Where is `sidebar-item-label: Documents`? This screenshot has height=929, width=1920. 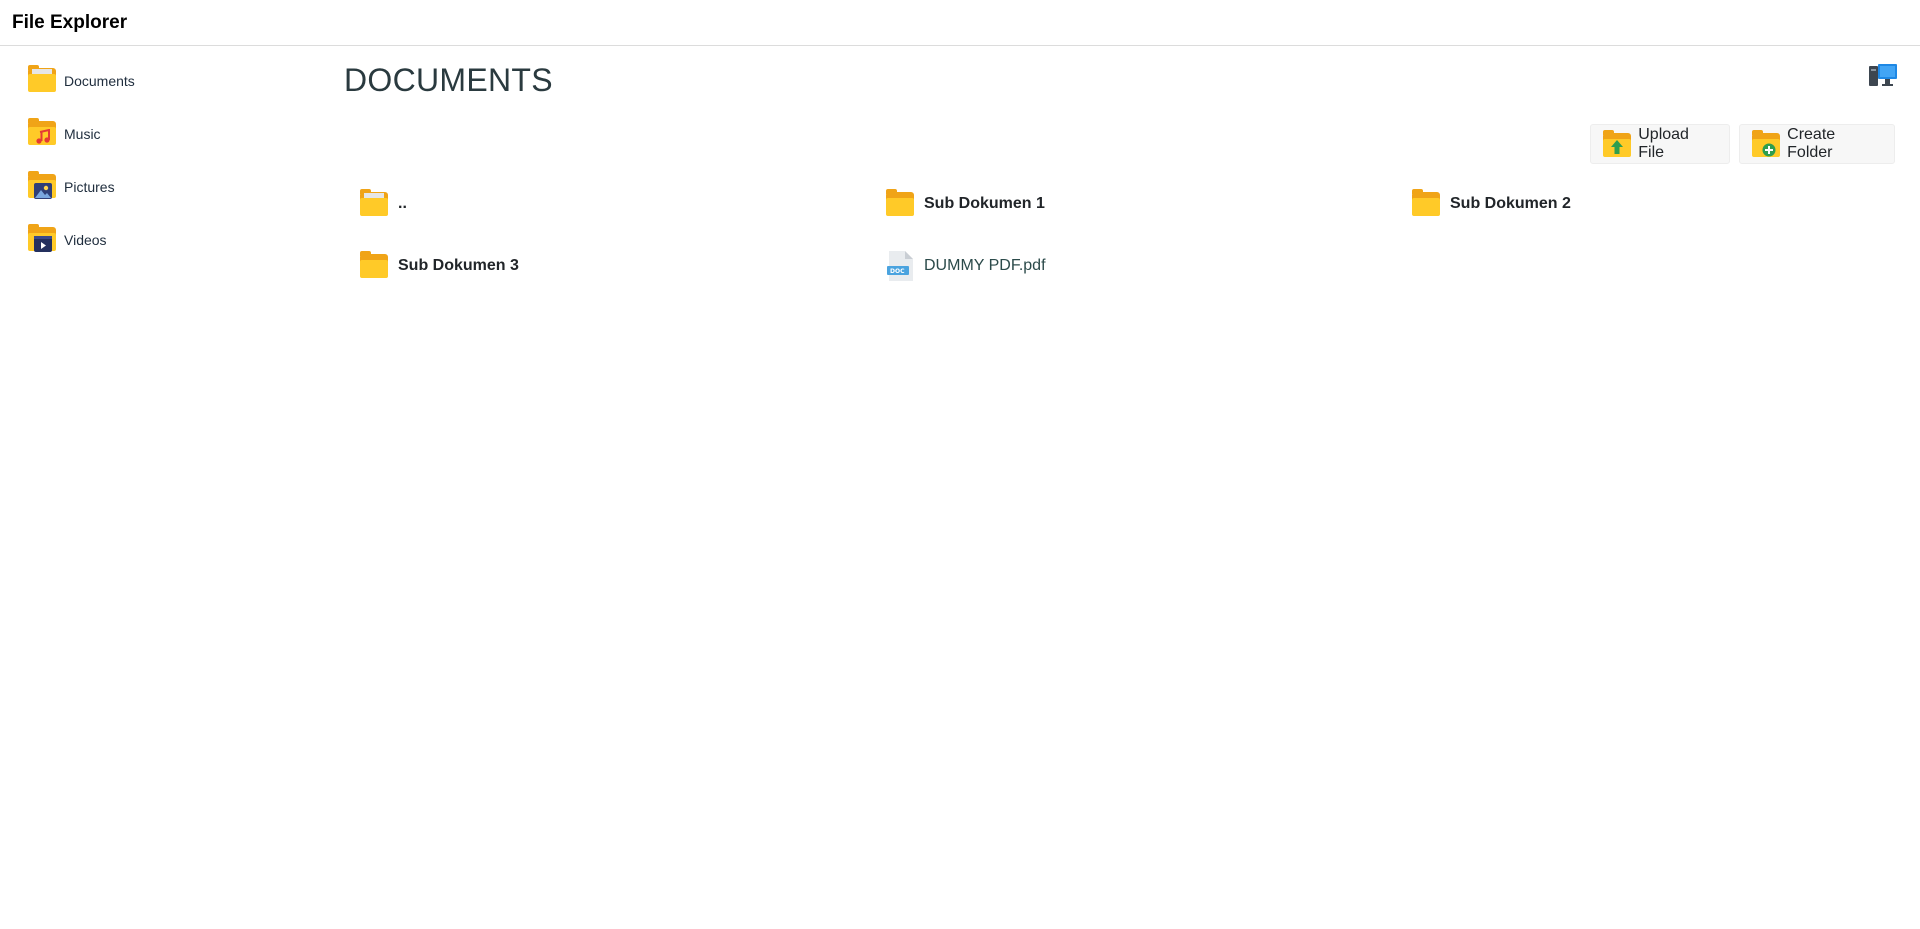
sidebar-item-label: Documents is located at coordinates (99, 81).